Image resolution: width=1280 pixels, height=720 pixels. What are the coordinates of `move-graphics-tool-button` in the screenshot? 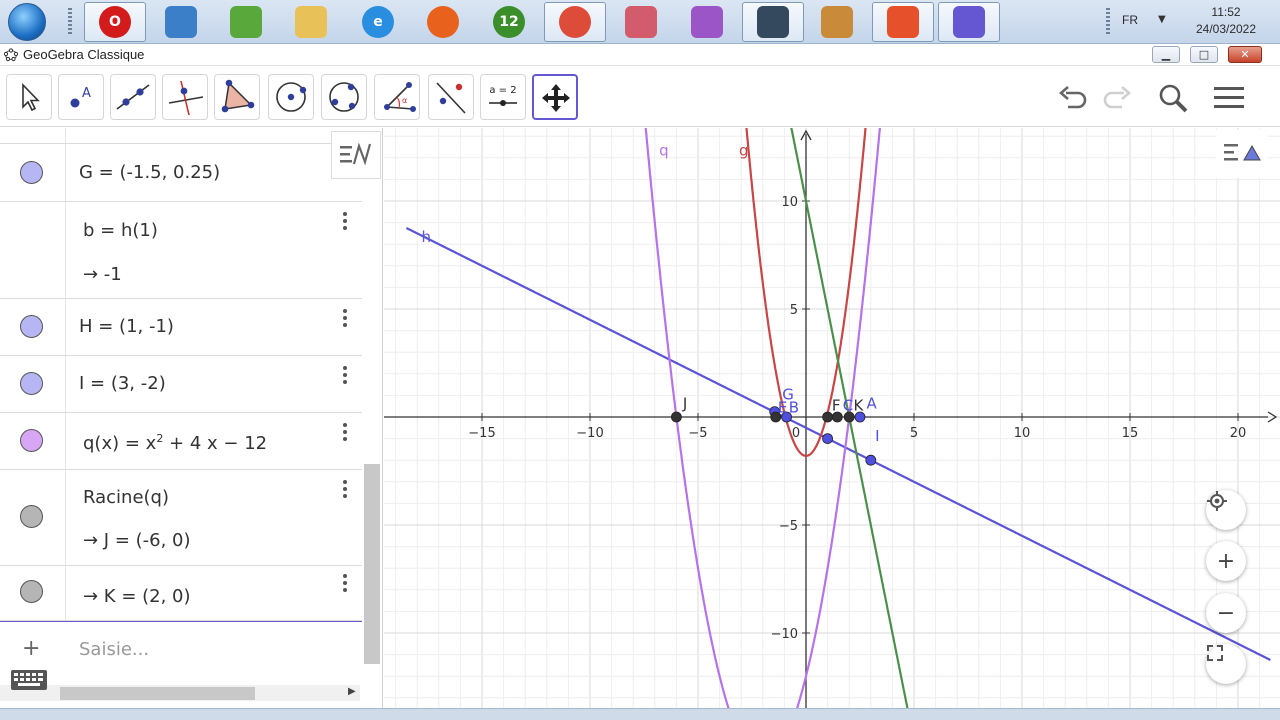 It's located at (555, 97).